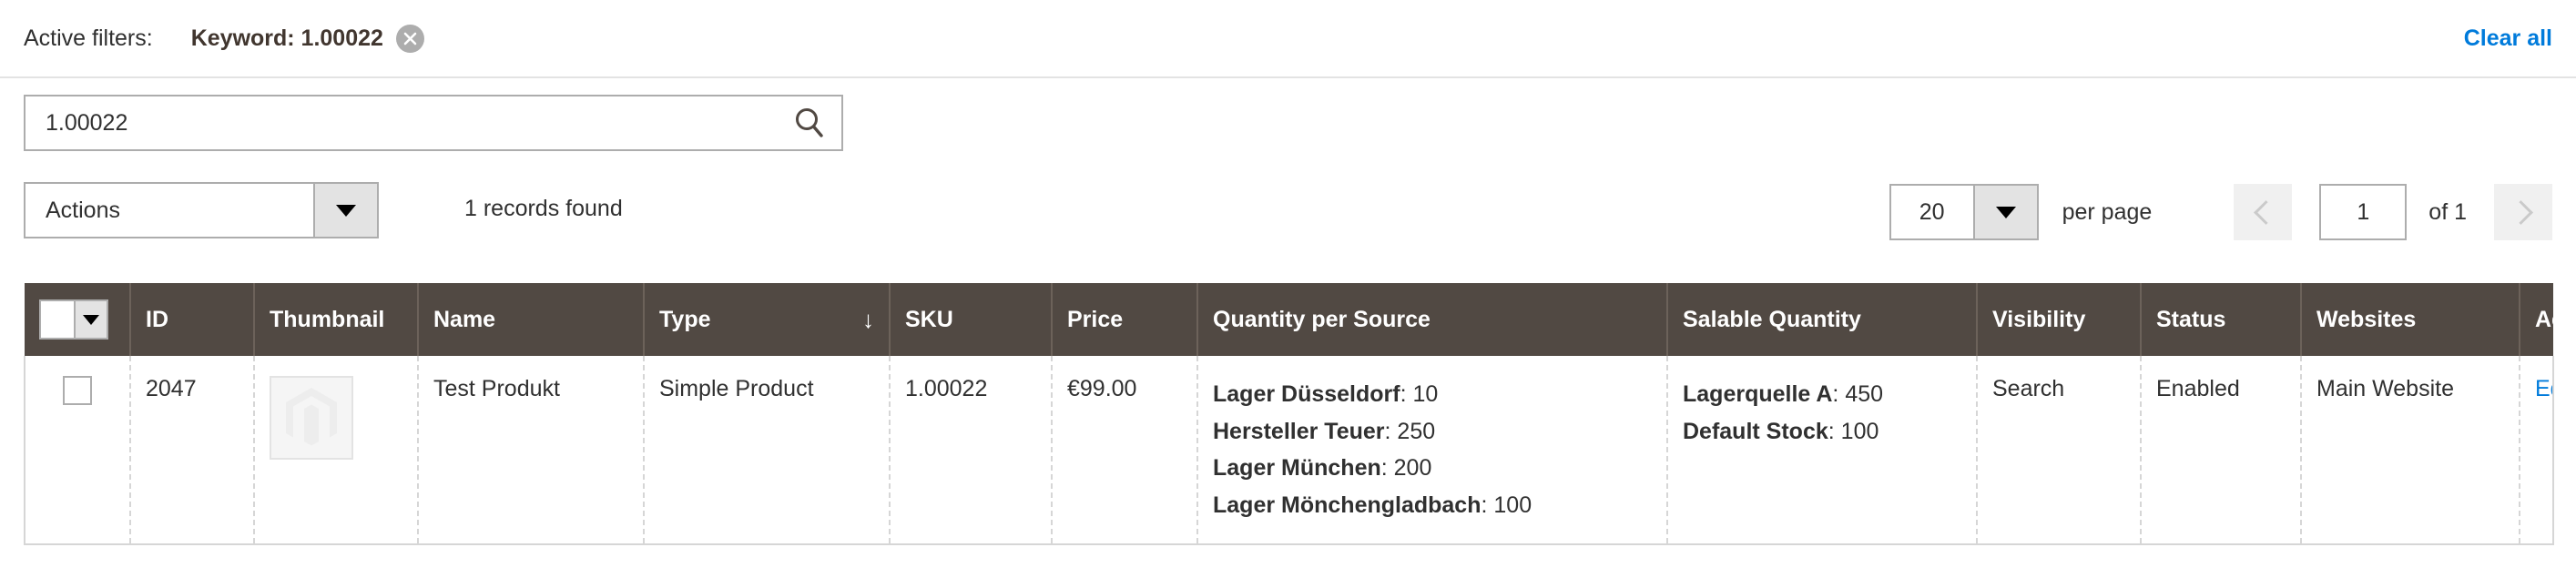 This screenshot has height=578, width=2576. I want to click on page-input-wrapper, so click(2364, 212).